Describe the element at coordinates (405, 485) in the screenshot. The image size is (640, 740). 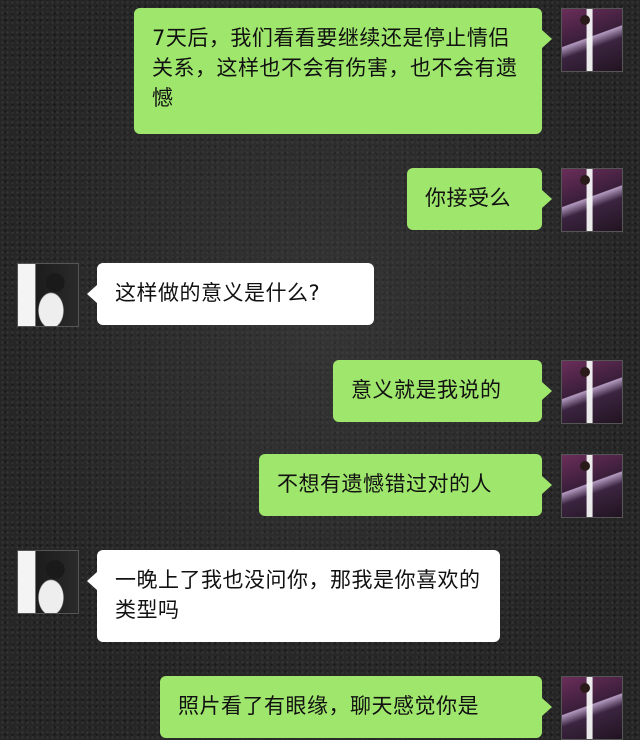
I see `sent-message-bubble: 不想有遗憾错过对的人` at that location.